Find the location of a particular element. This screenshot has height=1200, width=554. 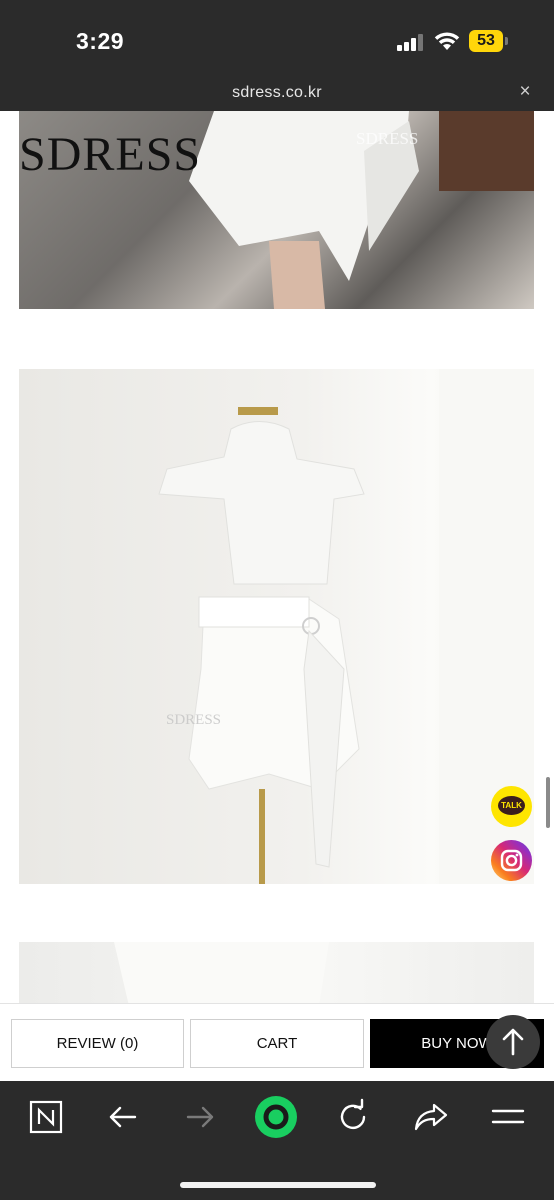

kakaotalk-button: TALK is located at coordinates (511, 806).